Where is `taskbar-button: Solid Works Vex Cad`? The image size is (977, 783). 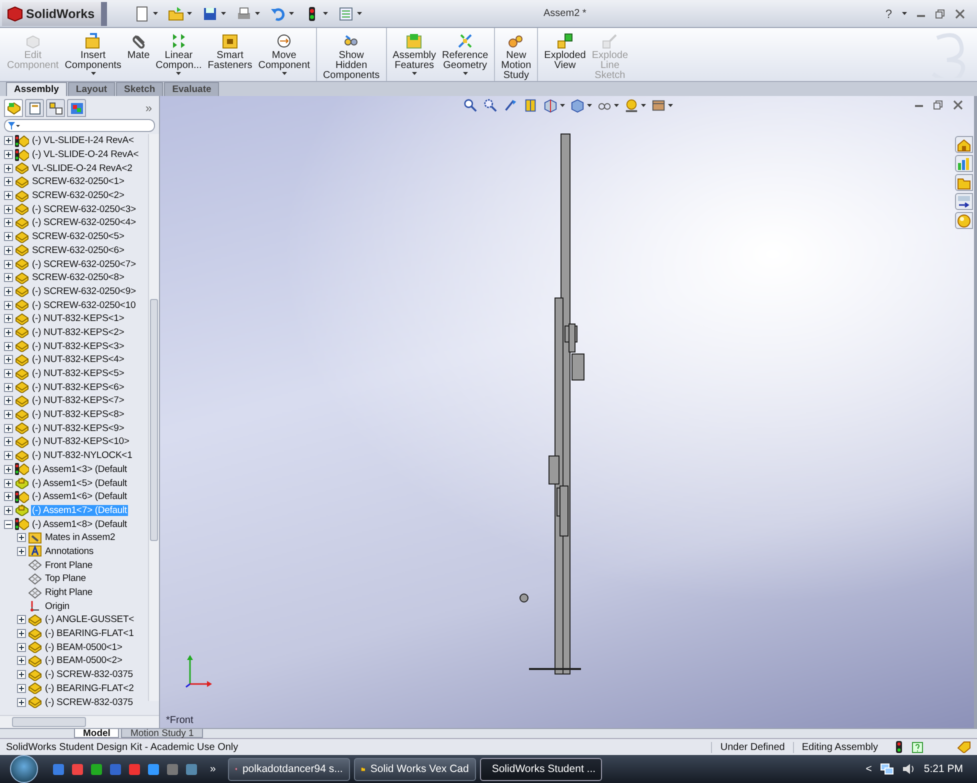
taskbar-button: Solid Works Vex Cad is located at coordinates (415, 769).